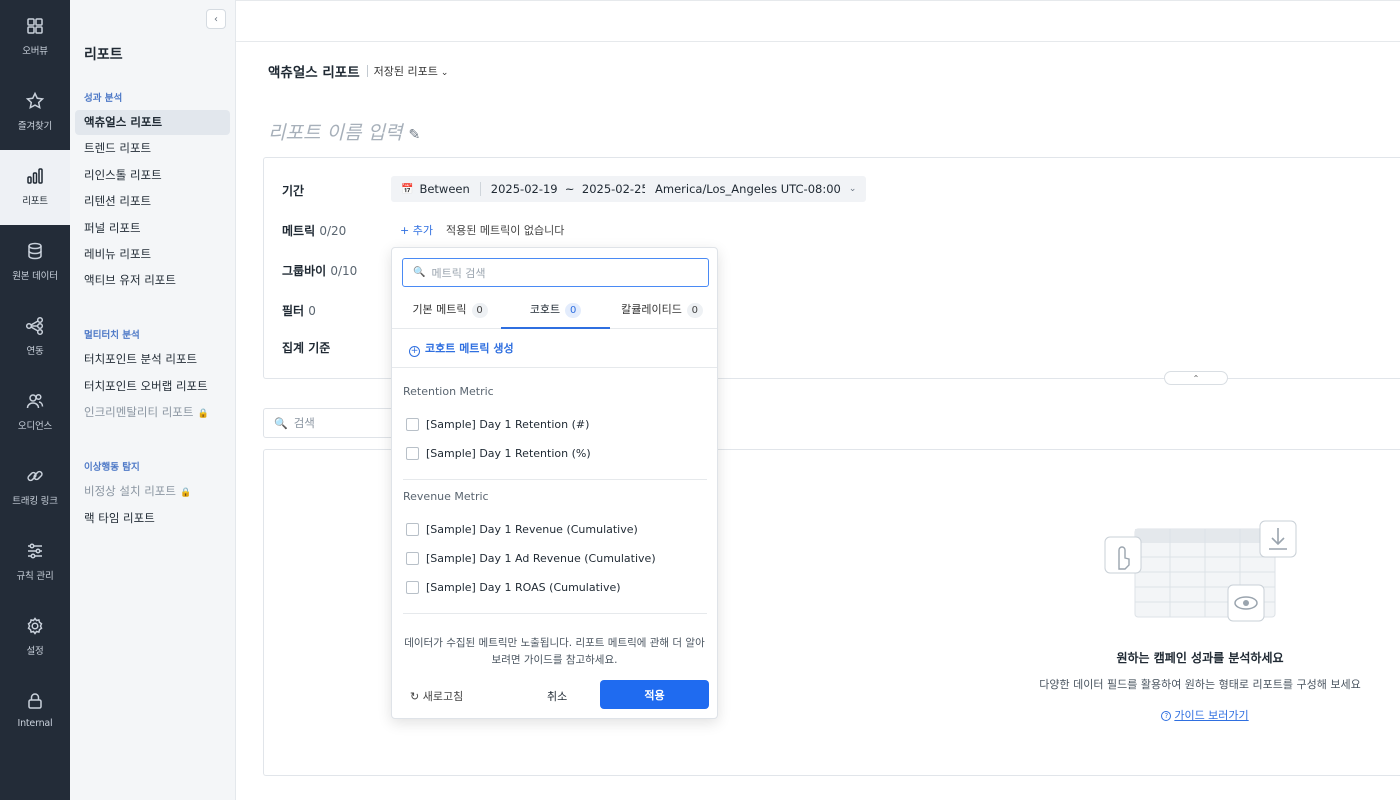 The height and width of the screenshot is (800, 1400). What do you see at coordinates (1200, 658) in the screenshot?
I see `empty-state-title: 원하는 캠페인 성과를 분석하세요` at bounding box center [1200, 658].